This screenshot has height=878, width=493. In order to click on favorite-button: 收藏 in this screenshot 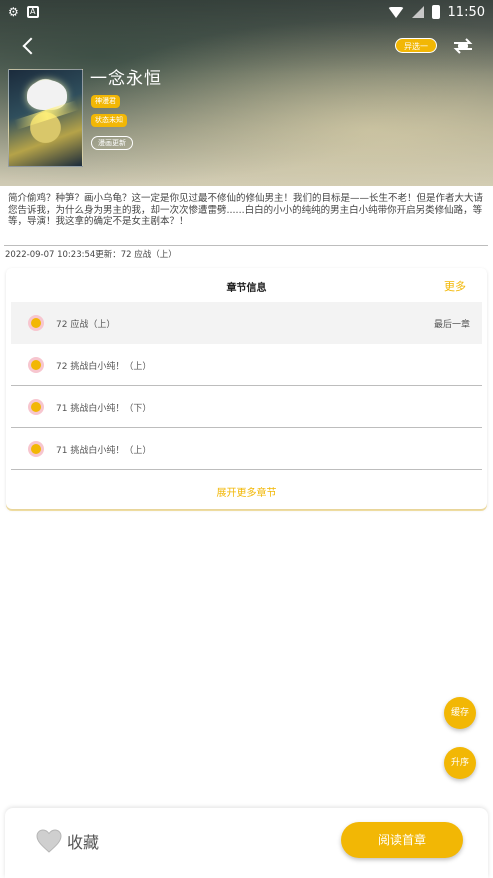, I will do `click(67, 841)`.